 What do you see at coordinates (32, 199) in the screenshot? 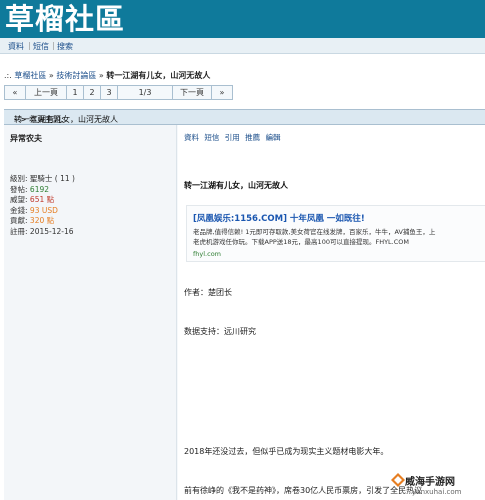
I see `stat-prestige: 威望: 651 點` at bounding box center [32, 199].